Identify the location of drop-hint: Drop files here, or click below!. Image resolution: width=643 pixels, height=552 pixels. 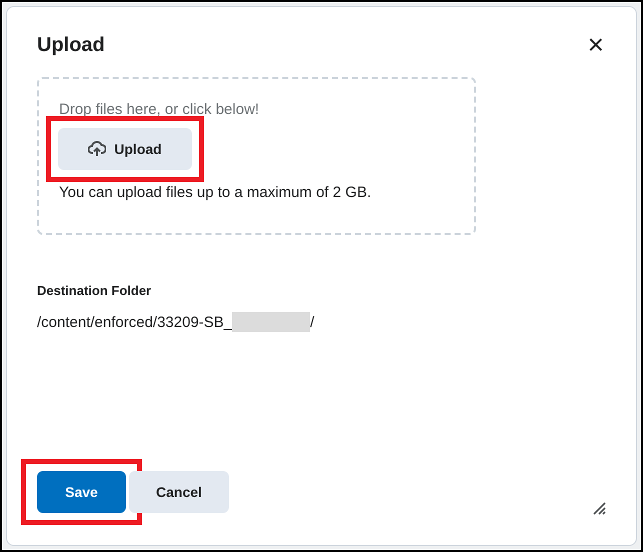
(159, 109).